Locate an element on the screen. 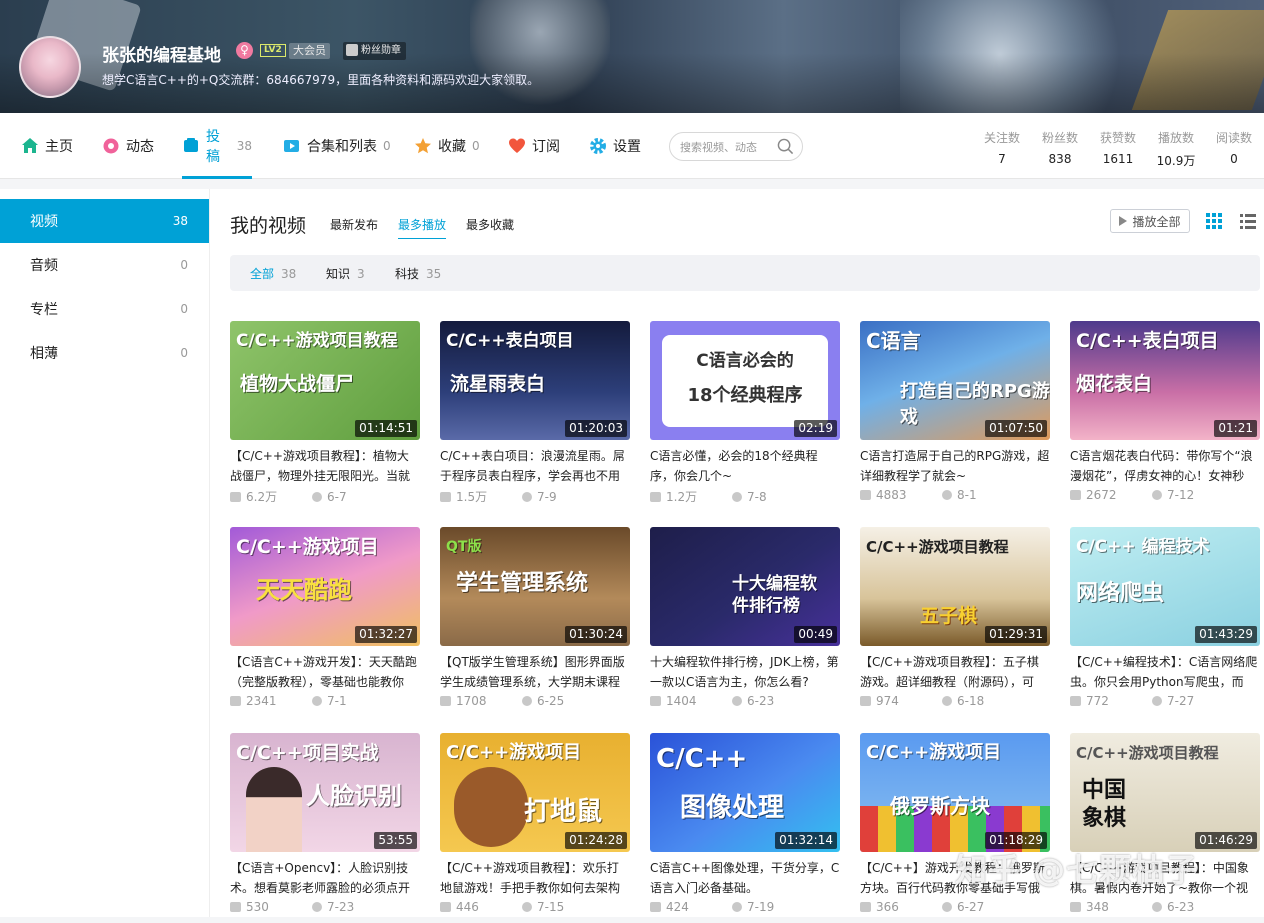  video-thumbnail: C/C++游戏项目 天天酷跑 01:32:27 is located at coordinates (325, 586).